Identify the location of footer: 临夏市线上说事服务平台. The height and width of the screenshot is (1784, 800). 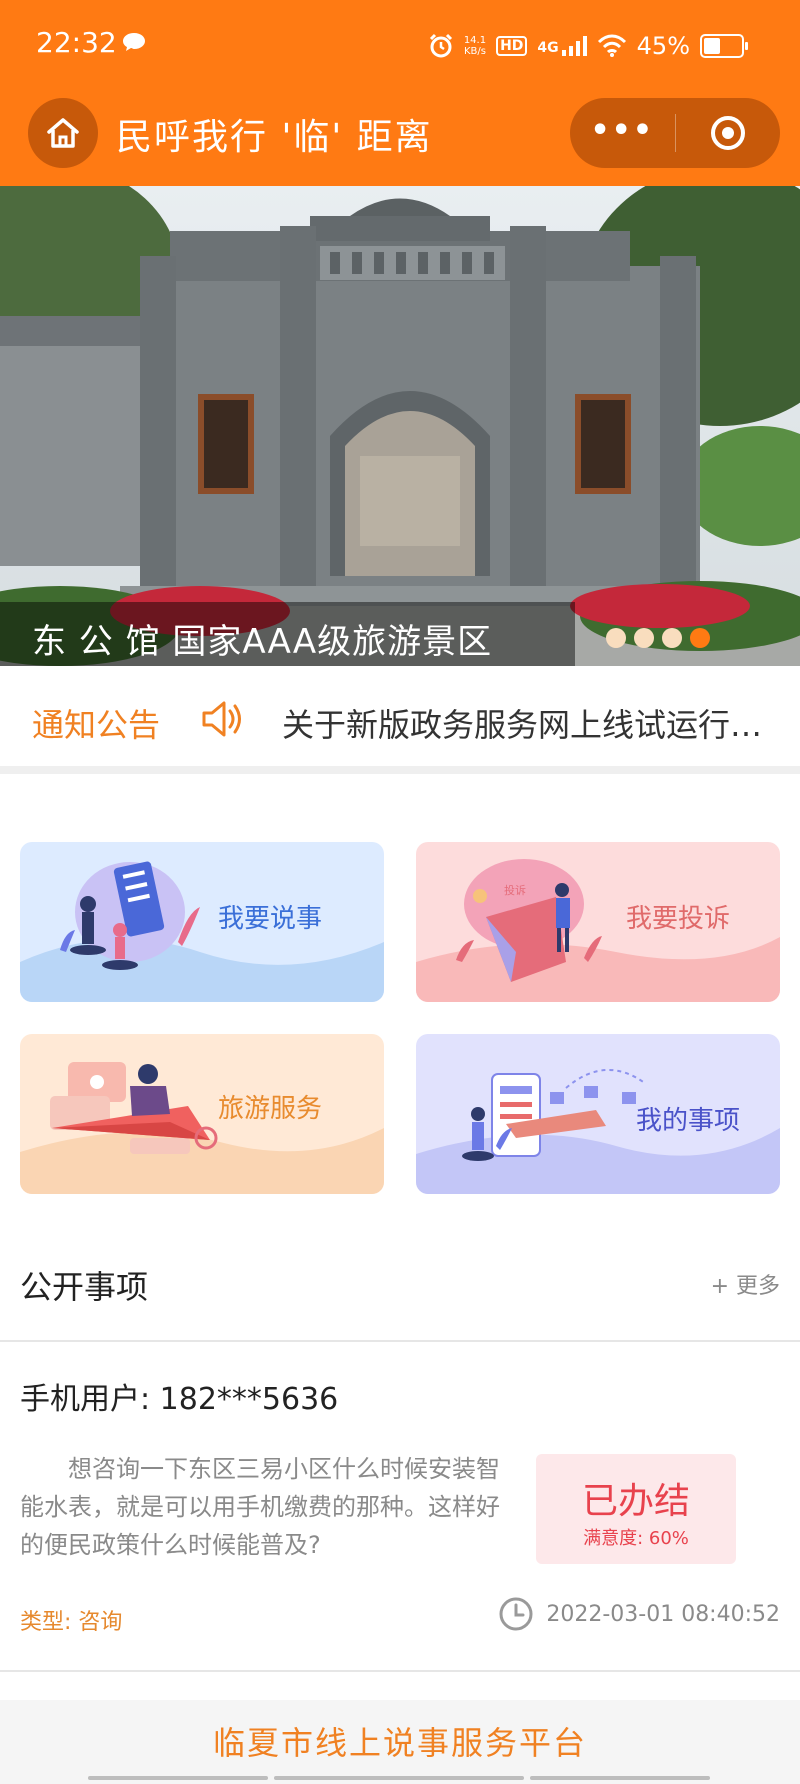
(400, 1742).